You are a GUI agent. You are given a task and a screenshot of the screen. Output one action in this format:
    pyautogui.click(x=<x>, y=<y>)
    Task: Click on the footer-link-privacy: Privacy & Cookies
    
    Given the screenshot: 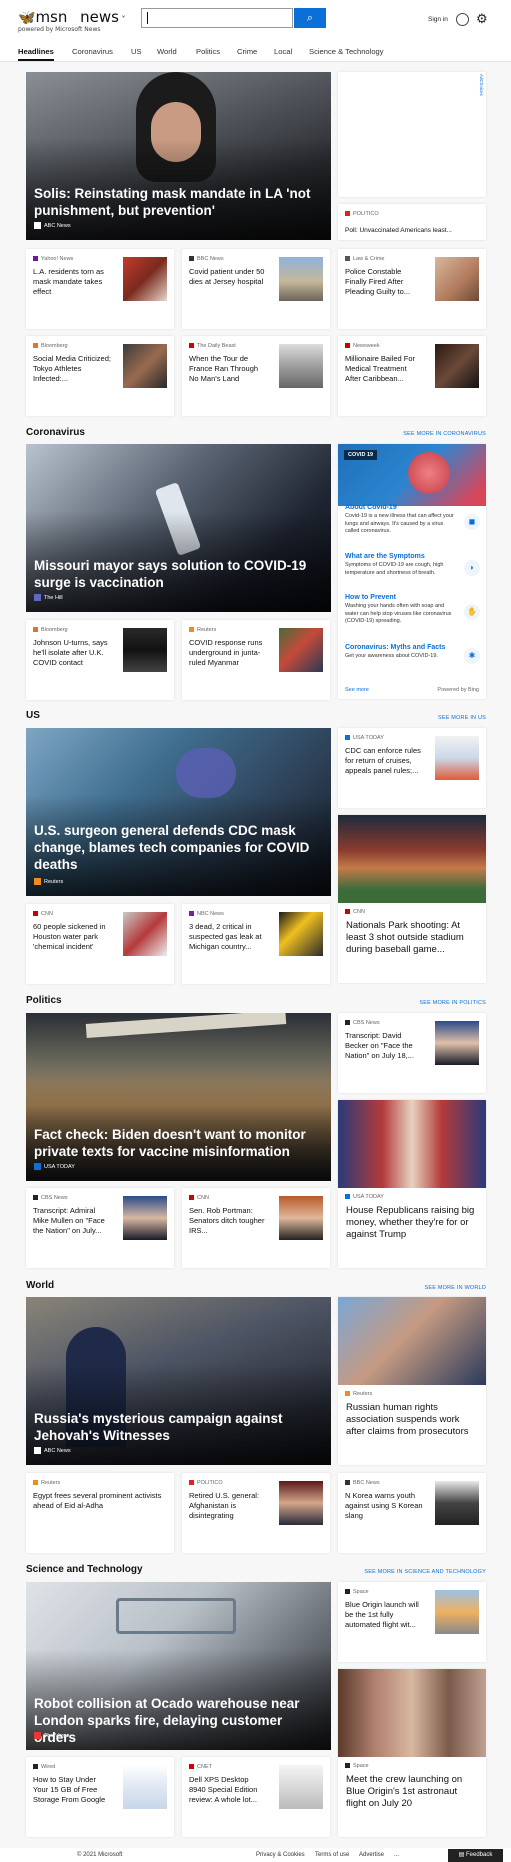 What is the action you would take?
    pyautogui.click(x=280, y=1855)
    